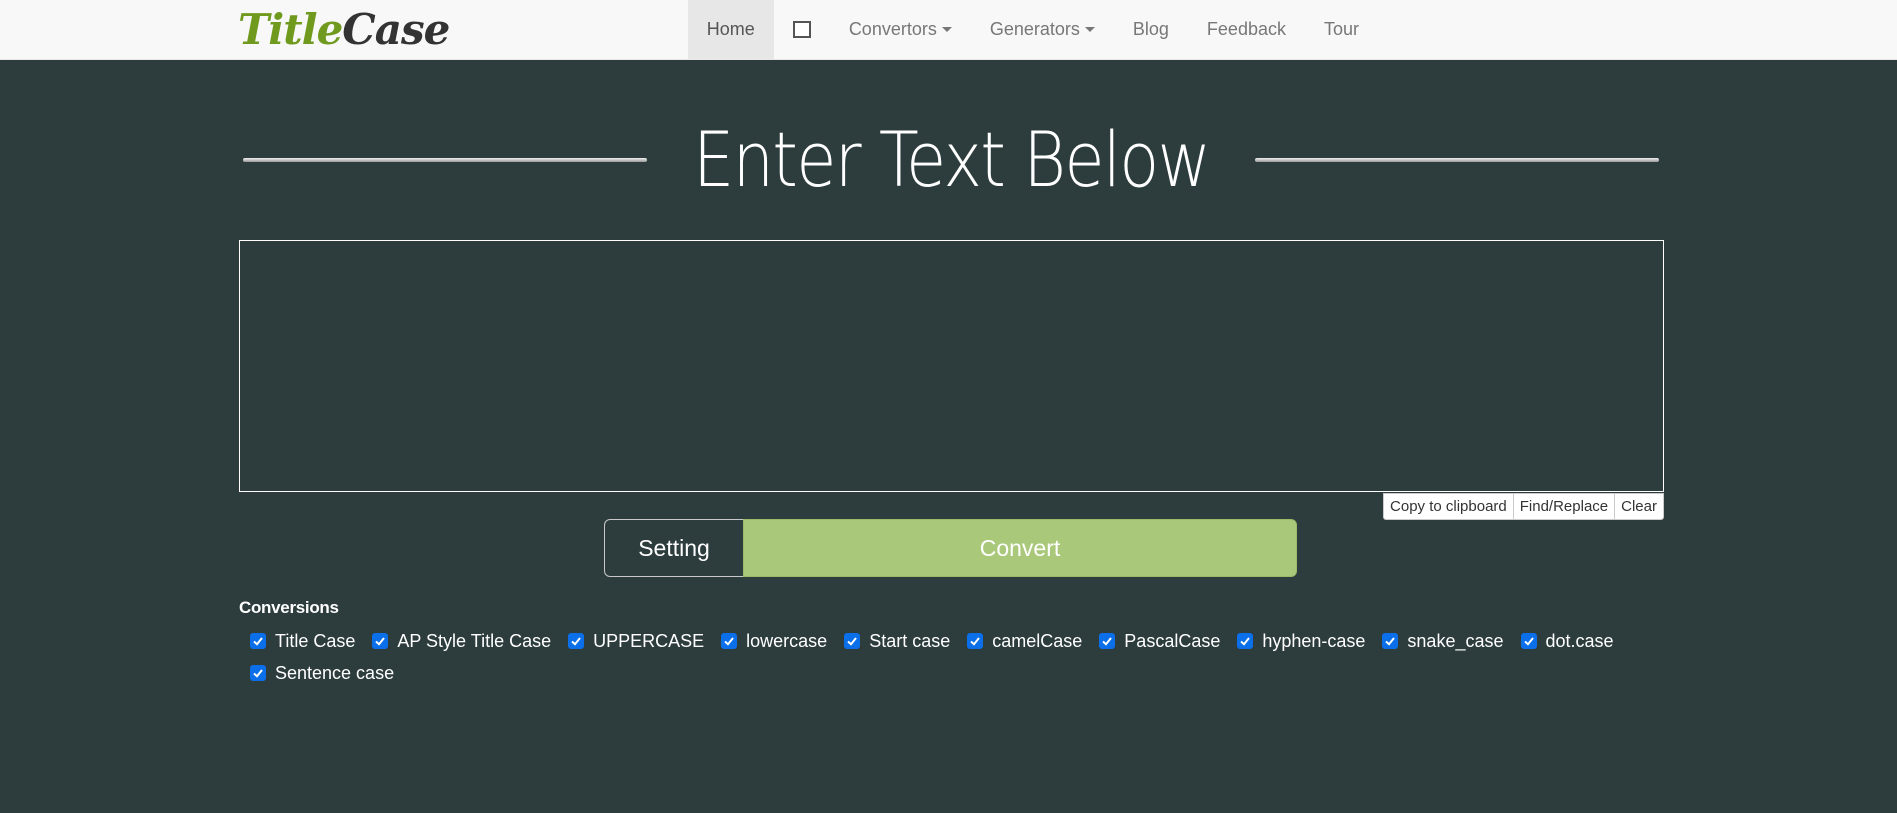  What do you see at coordinates (1037, 640) in the screenshot?
I see `conversion-label: camelCase` at bounding box center [1037, 640].